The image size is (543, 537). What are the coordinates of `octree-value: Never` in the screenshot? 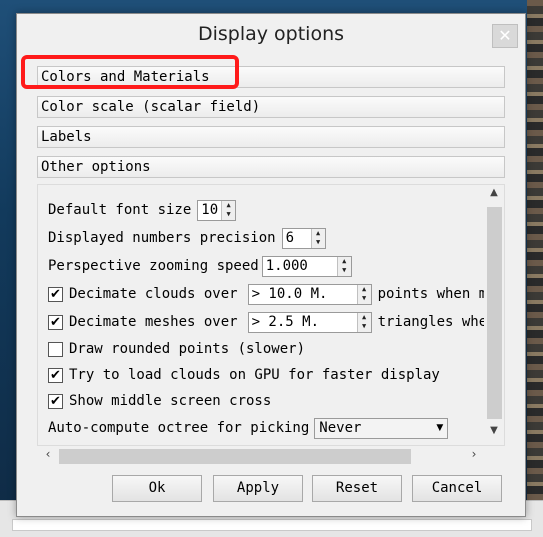 It's located at (340, 428).